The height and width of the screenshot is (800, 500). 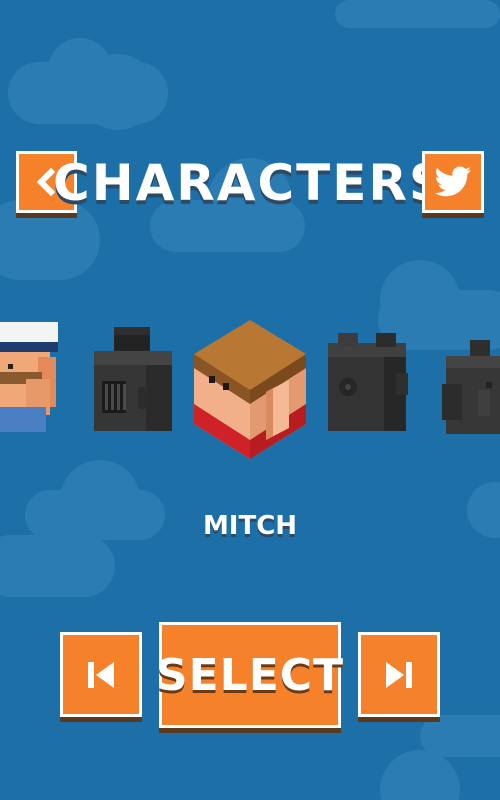 I want to click on twitter-bird-icon, so click(x=452, y=181).